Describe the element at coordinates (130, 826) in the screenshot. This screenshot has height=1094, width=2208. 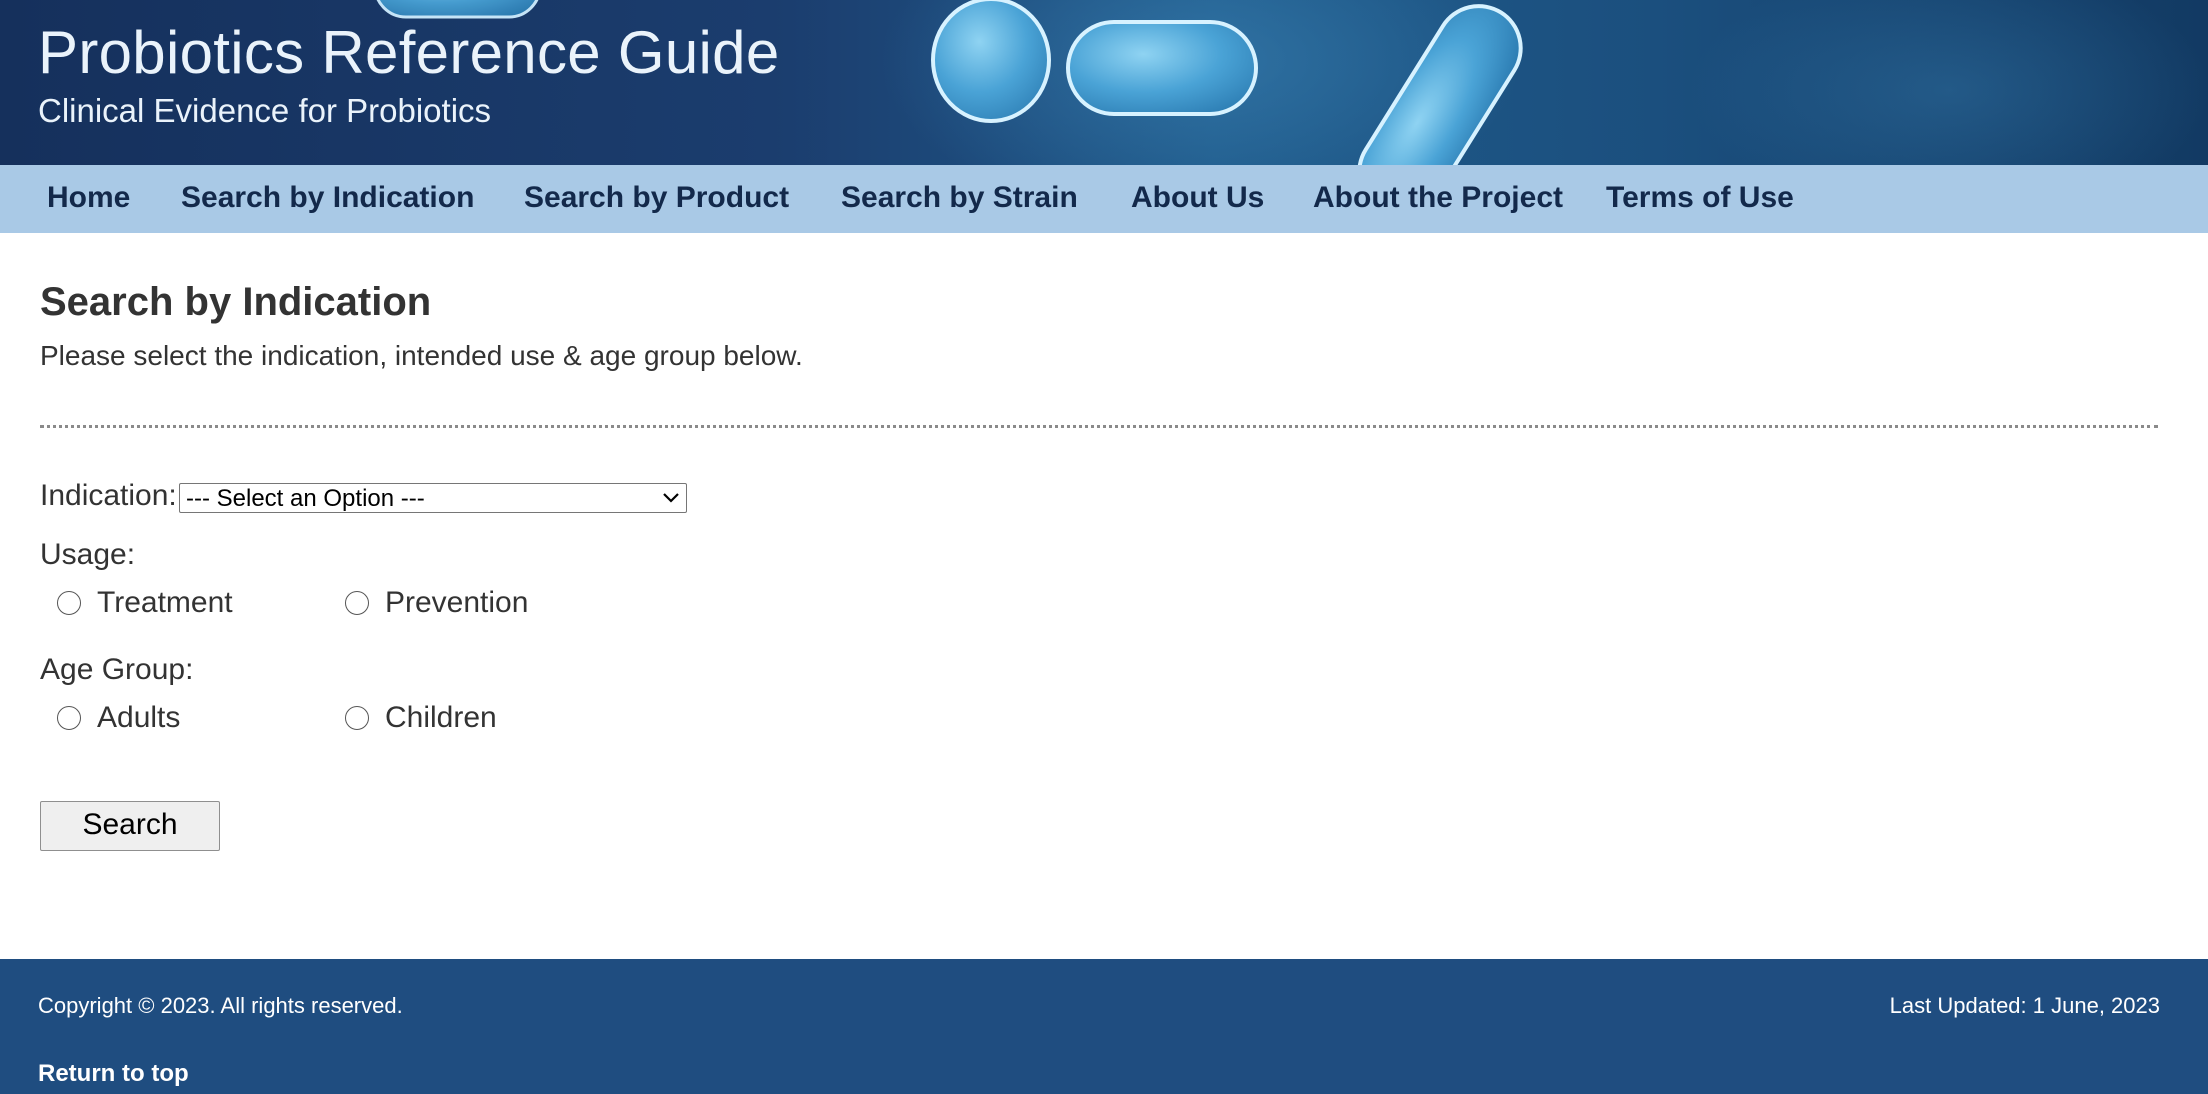
I see `search-button: Search` at that location.